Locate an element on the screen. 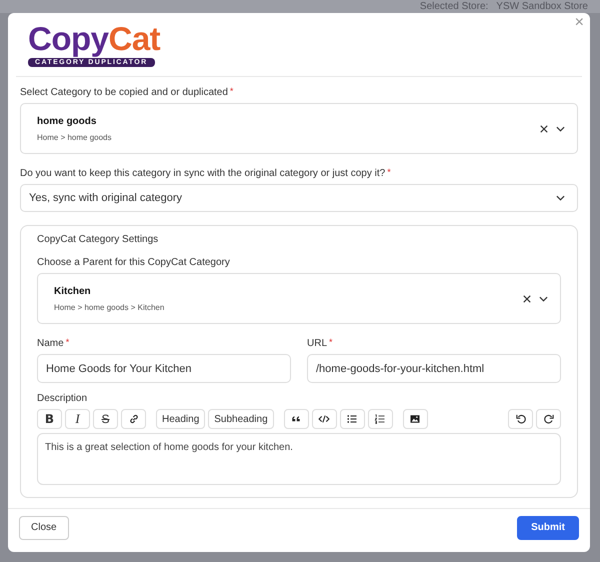 The height and width of the screenshot is (562, 600). quote-button is located at coordinates (296, 419).